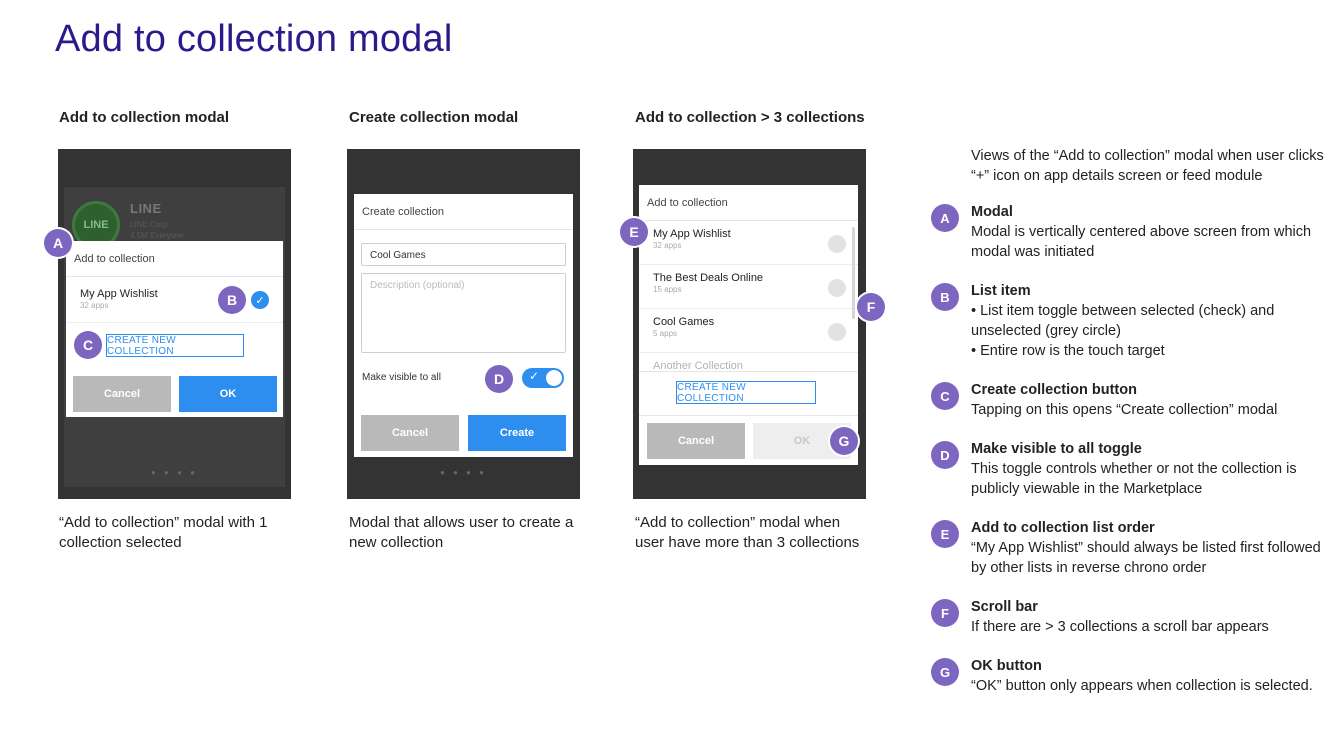 The width and height of the screenshot is (1340, 730). What do you see at coordinates (945, 672) in the screenshot?
I see `note-badge: G` at bounding box center [945, 672].